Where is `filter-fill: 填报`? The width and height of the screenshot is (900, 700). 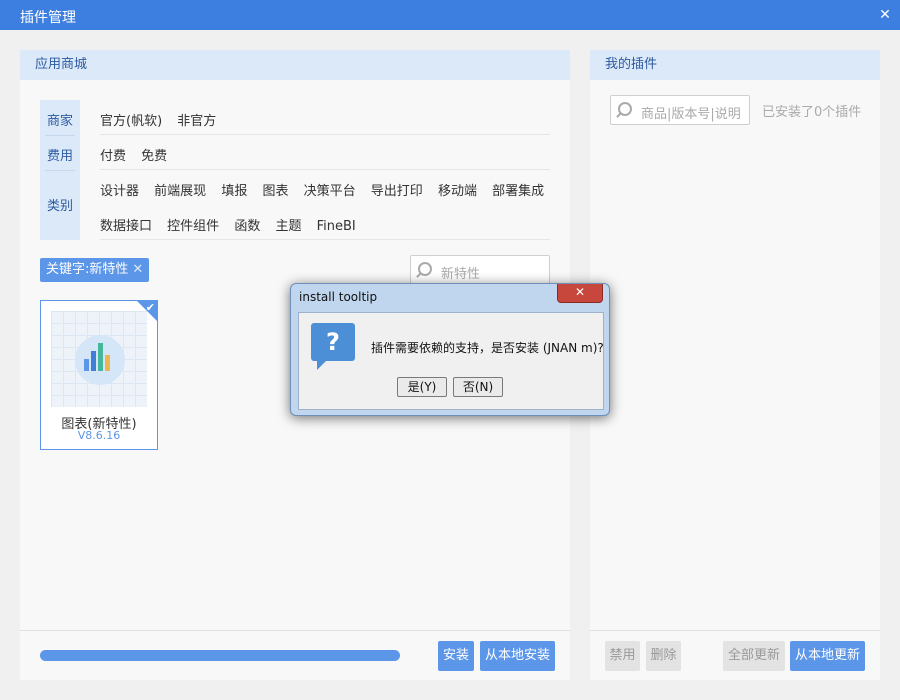
filter-fill: 填报 is located at coordinates (234, 191).